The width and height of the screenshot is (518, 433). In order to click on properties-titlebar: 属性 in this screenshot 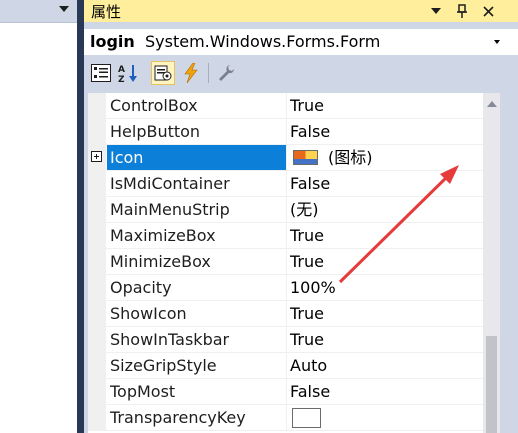, I will do `click(301, 11)`.